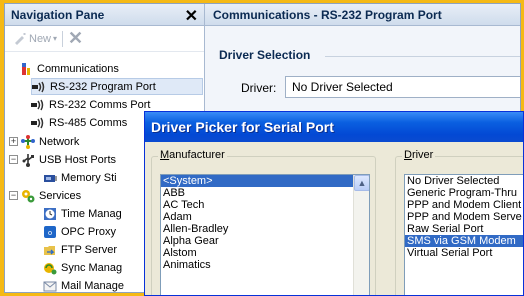  I want to click on tree-item-services: Services, so click(51, 195).